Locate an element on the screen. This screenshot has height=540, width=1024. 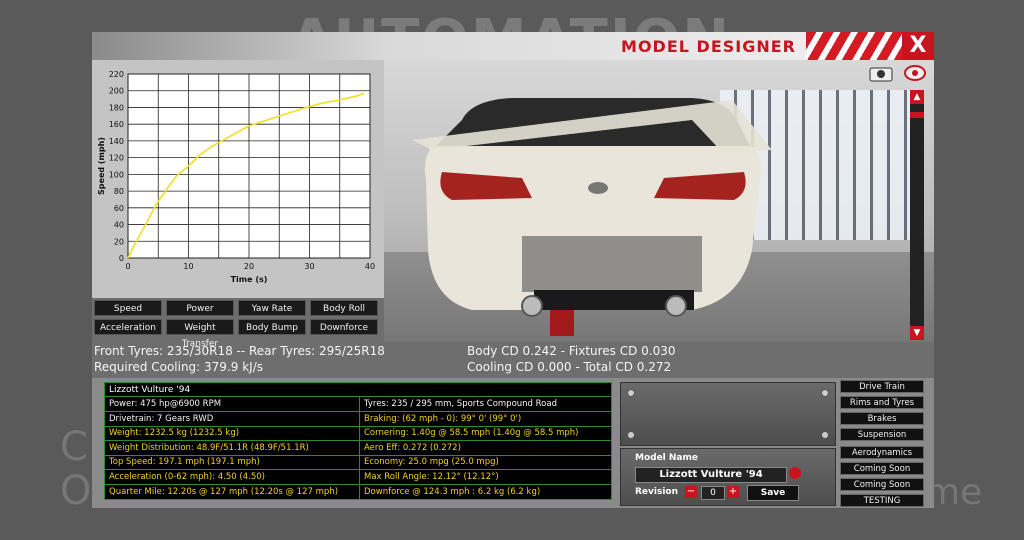
window-title: MODEL DESIGNER is located at coordinates (708, 46).